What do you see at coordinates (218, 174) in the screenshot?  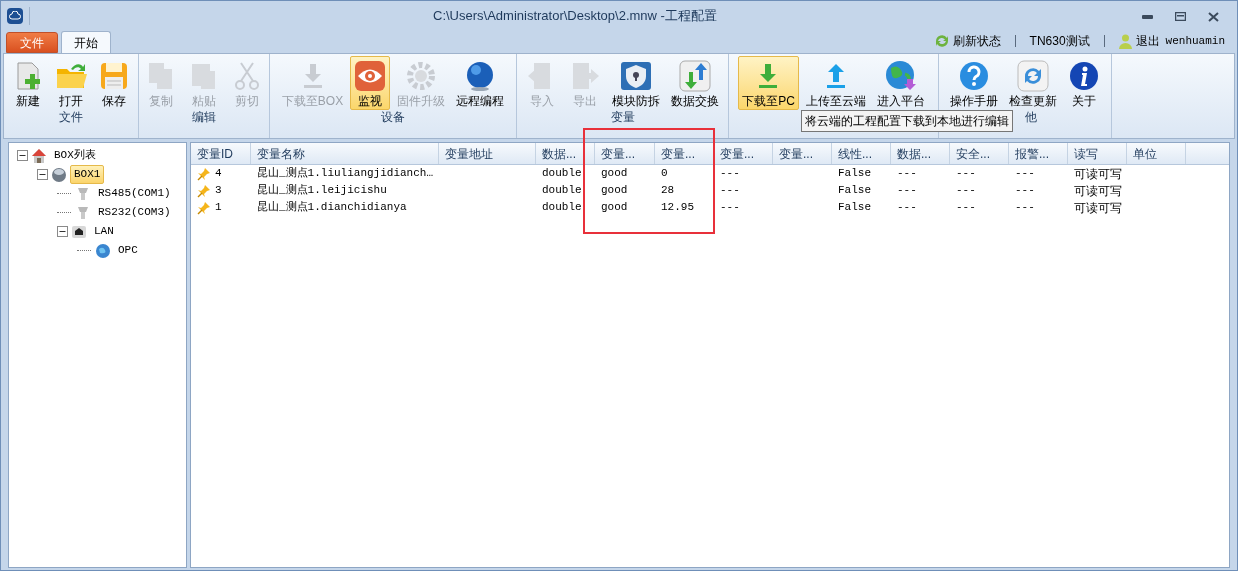 I see `table-cell-text: 4` at bounding box center [218, 174].